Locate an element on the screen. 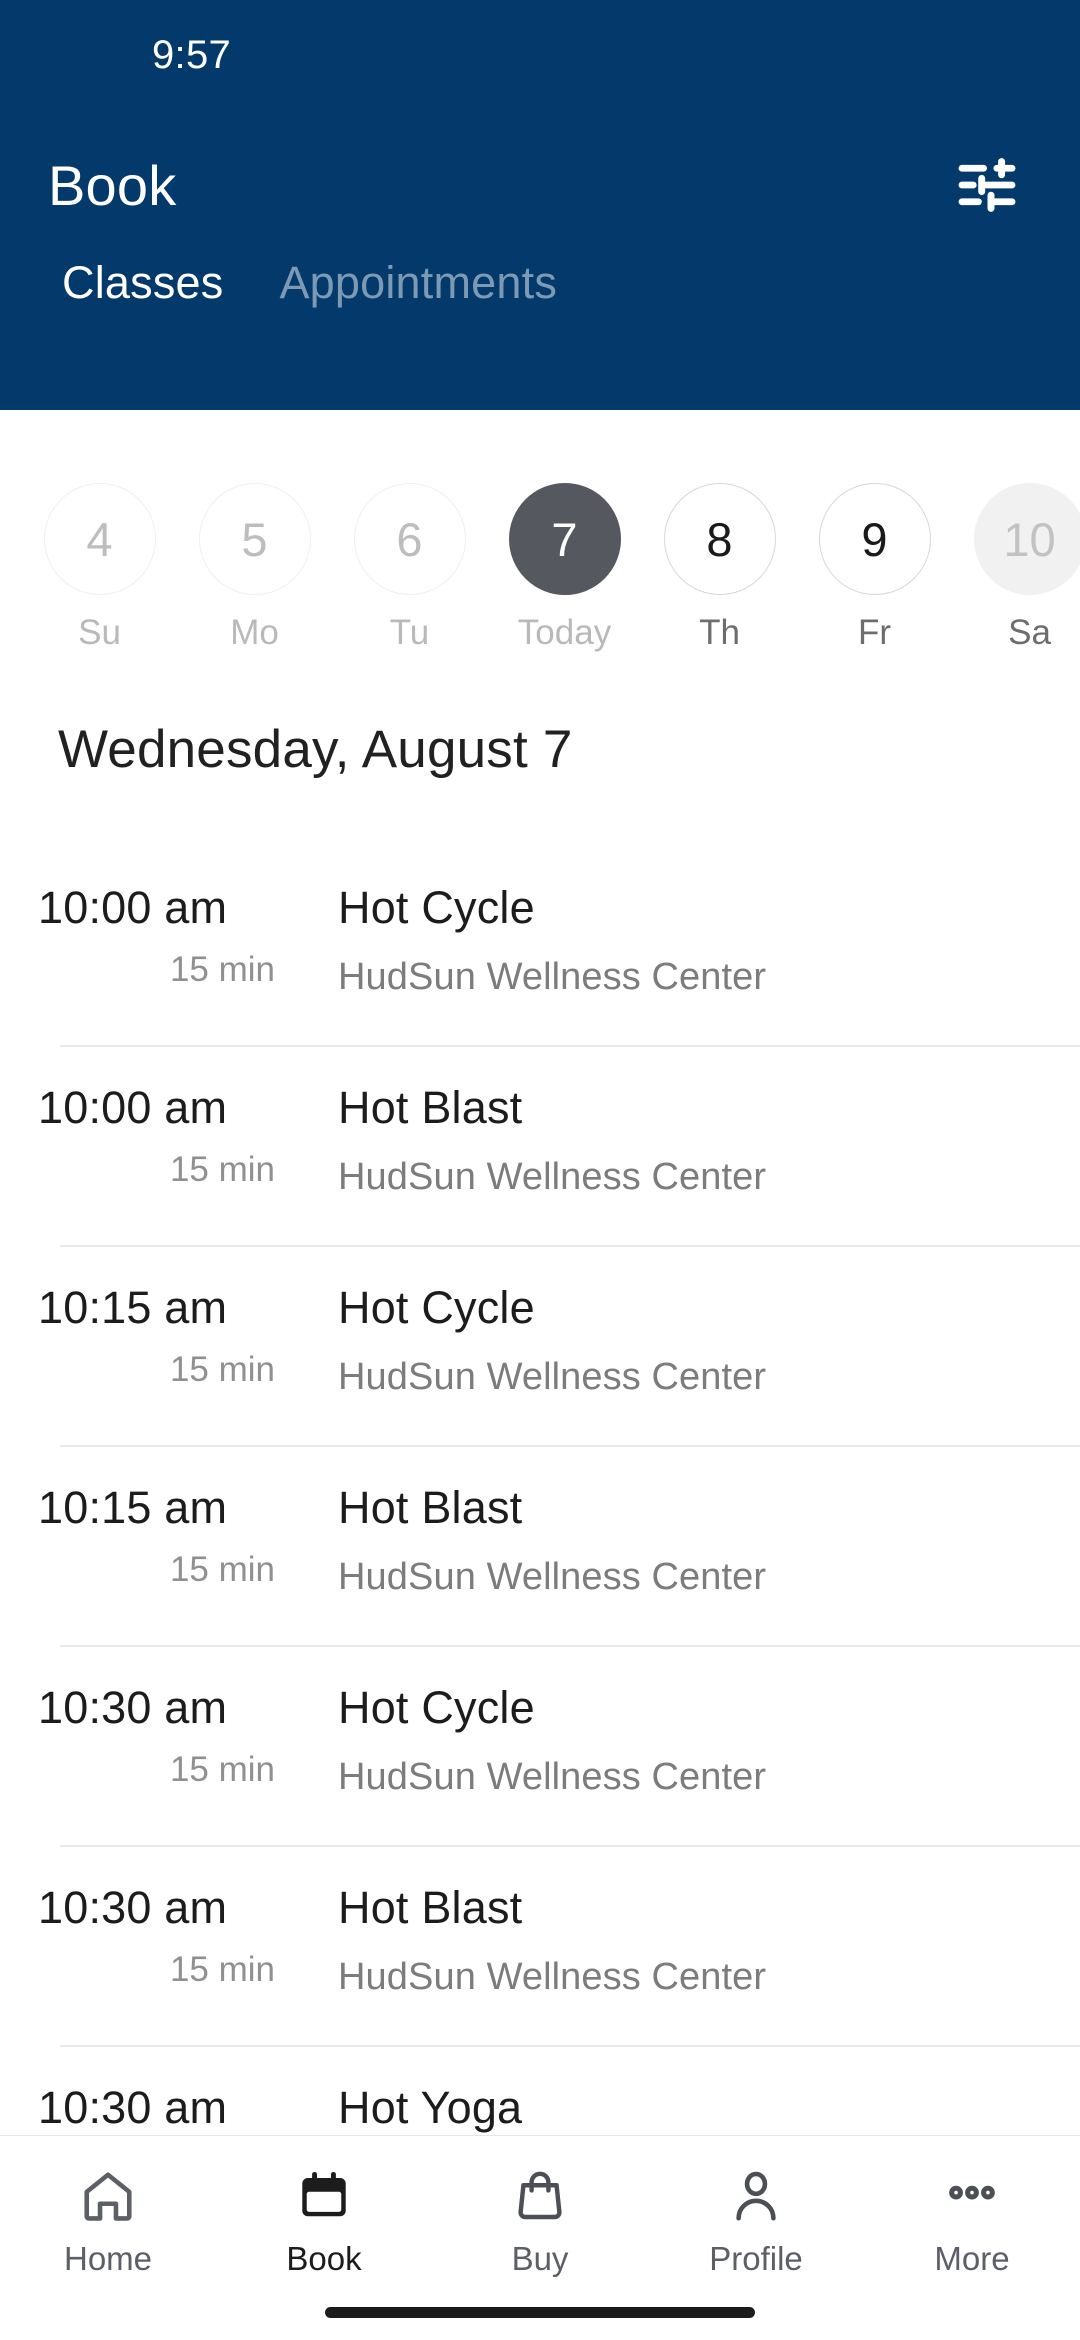 This screenshot has width=1080, height=2340. calendar-icon is located at coordinates (324, 2196).